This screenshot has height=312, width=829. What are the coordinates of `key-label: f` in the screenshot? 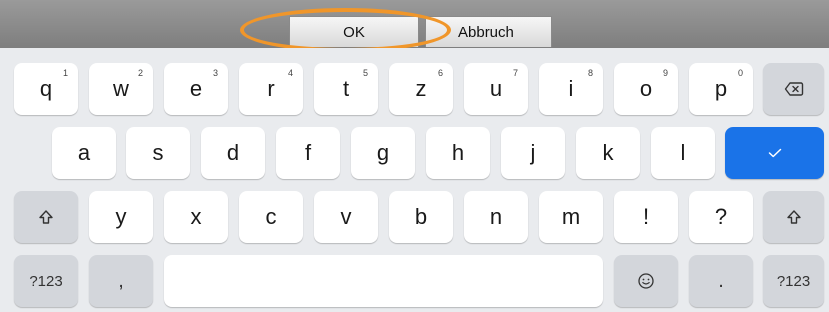 It's located at (308, 152).